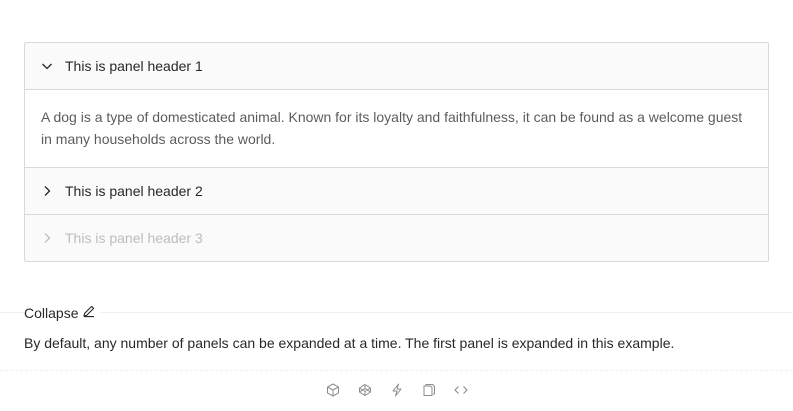 The width and height of the screenshot is (793, 411). I want to click on copy-icon, so click(429, 390).